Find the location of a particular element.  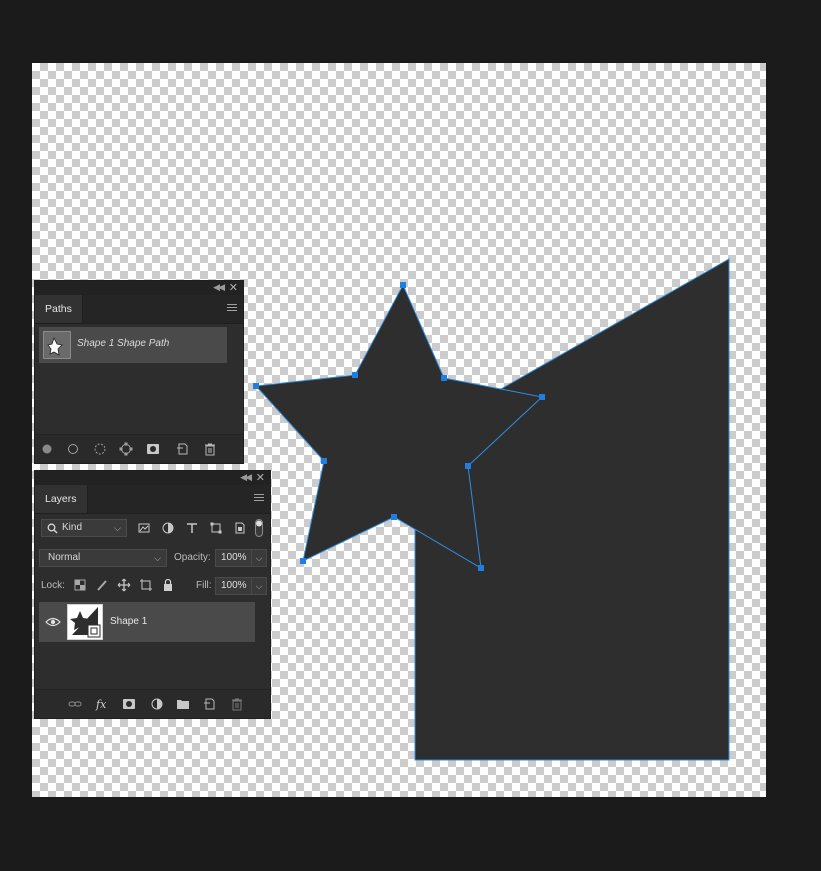

load-selection-icon is located at coordinates (100, 449).